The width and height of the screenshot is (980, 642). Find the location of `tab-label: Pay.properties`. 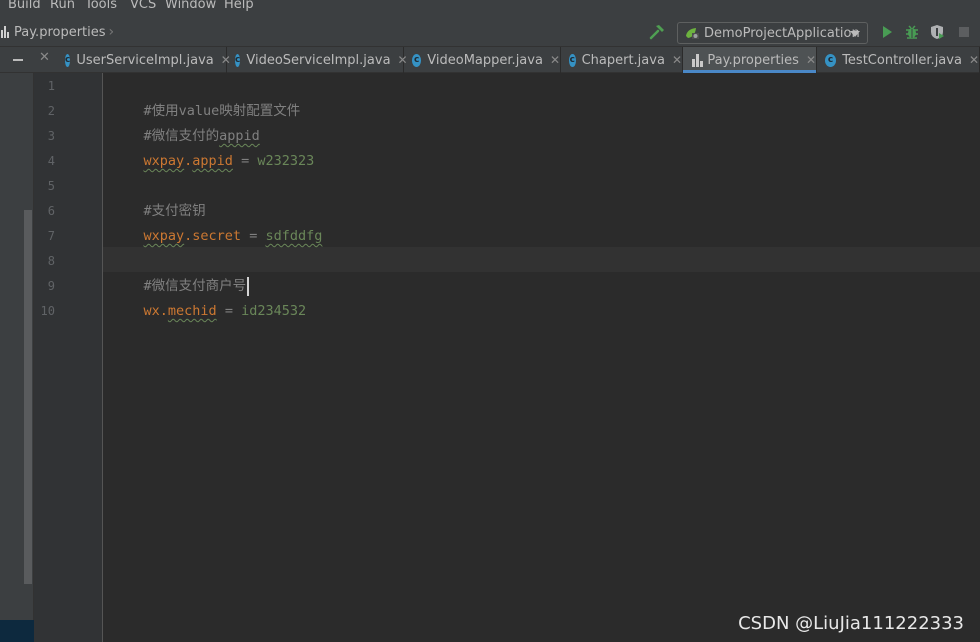

tab-label: Pay.properties is located at coordinates (753, 60).